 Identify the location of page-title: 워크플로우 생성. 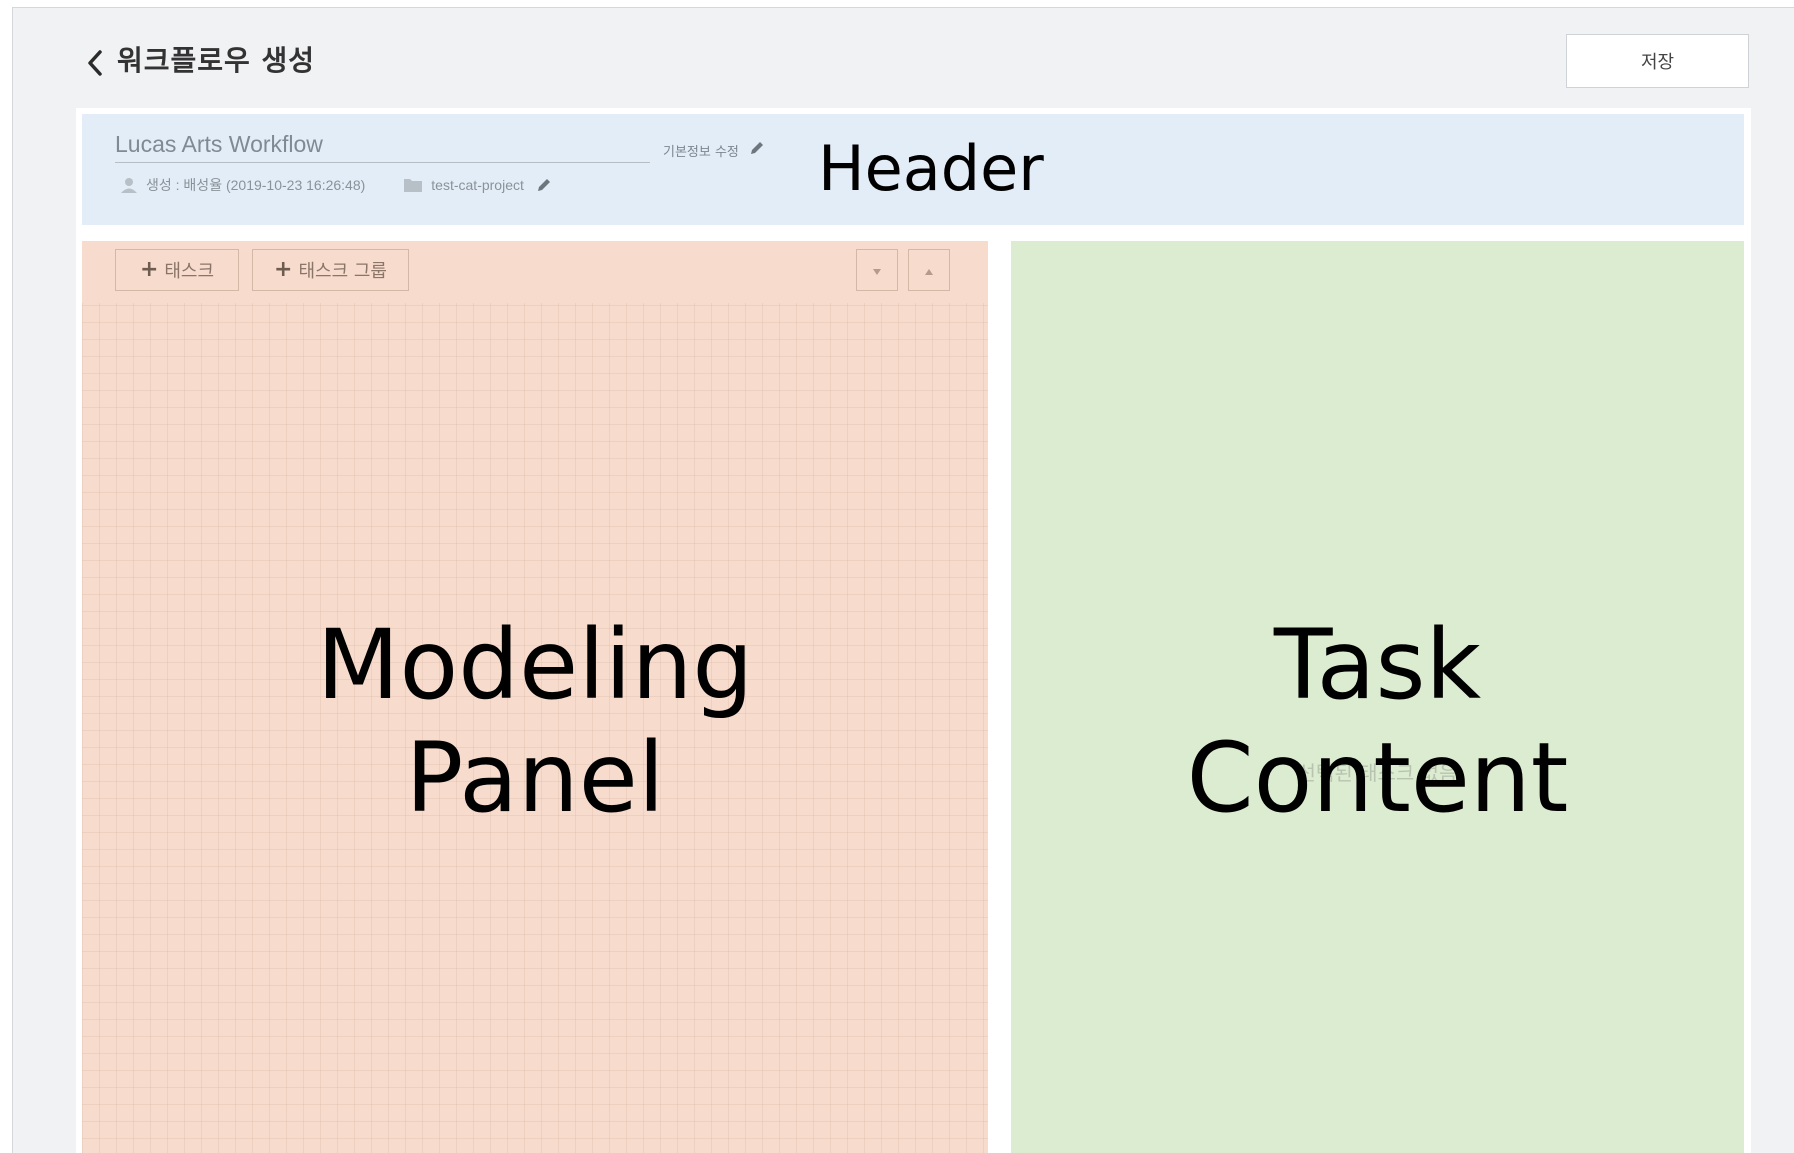
(216, 60).